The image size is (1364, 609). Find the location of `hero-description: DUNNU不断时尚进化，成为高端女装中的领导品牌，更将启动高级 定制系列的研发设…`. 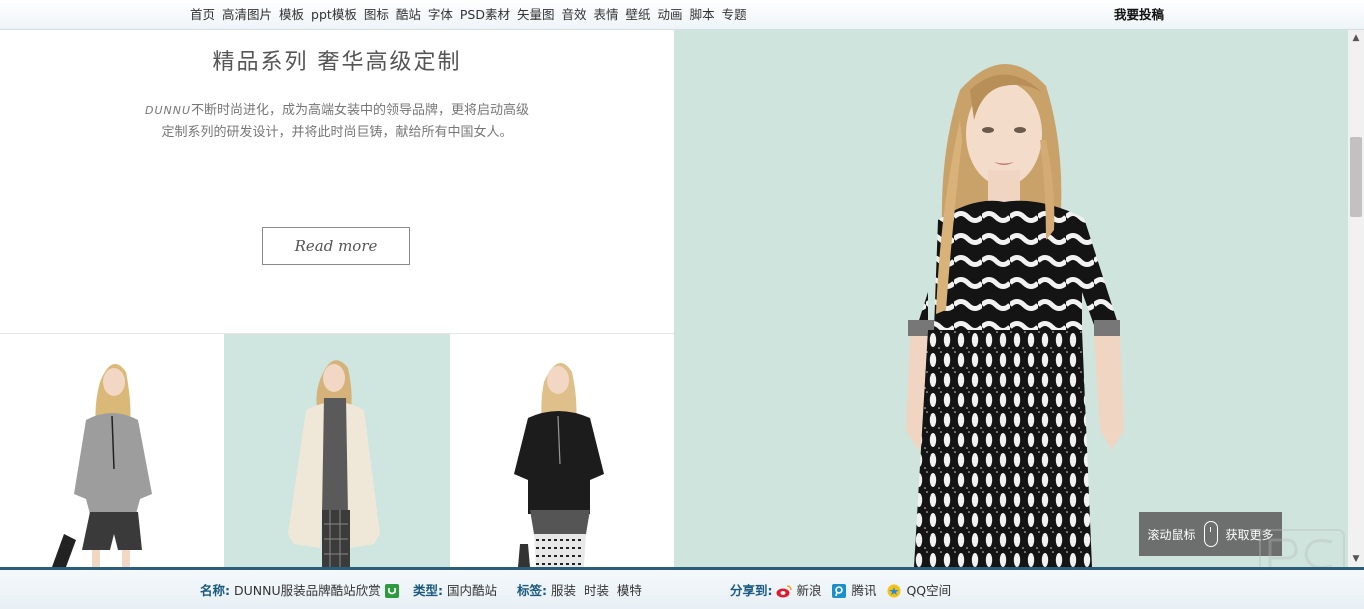

hero-description: DUNNU不断时尚进化，成为高端女装中的领导品牌，更将启动高级 定制系列的研发设… is located at coordinates (337, 122).